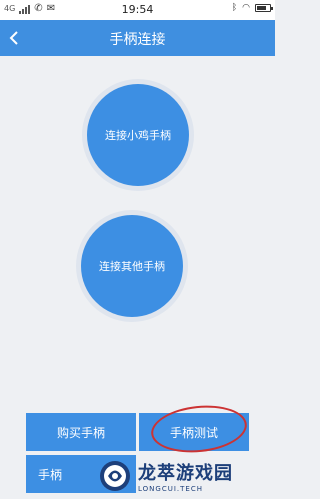  What do you see at coordinates (252, 8) in the screenshot?
I see `status-right: ᛒ ◠` at bounding box center [252, 8].